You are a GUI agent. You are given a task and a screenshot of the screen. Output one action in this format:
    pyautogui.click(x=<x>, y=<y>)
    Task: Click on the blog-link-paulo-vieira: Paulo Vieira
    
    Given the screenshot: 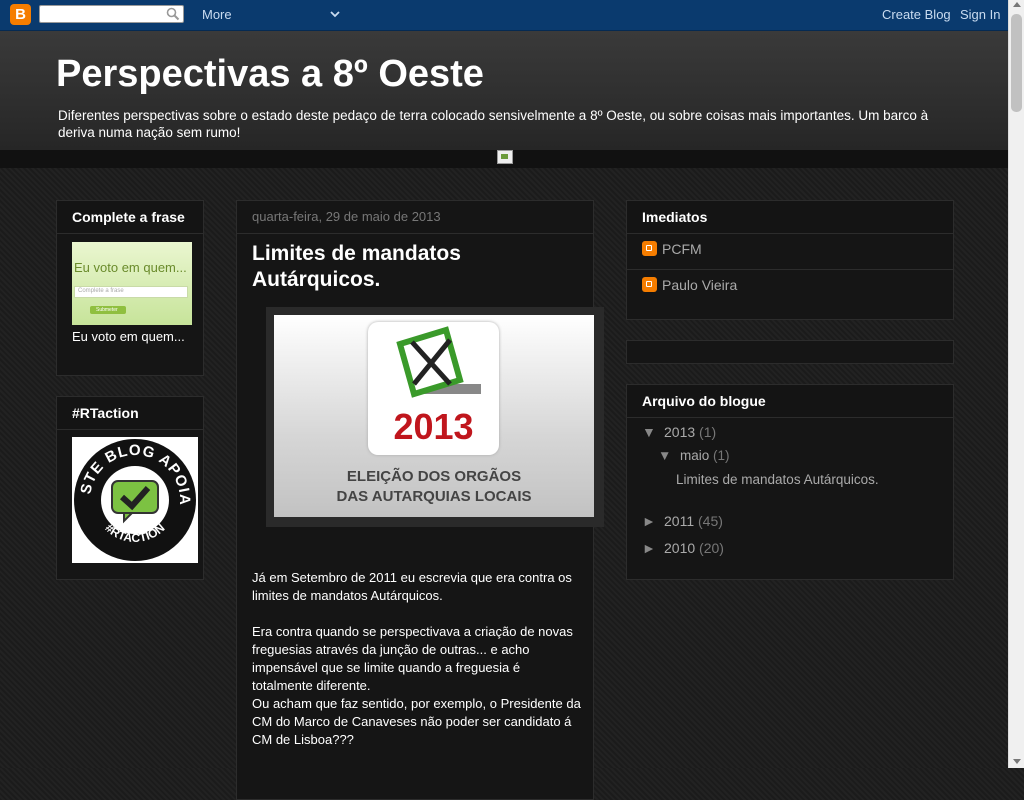 What is the action you would take?
    pyautogui.click(x=689, y=285)
    